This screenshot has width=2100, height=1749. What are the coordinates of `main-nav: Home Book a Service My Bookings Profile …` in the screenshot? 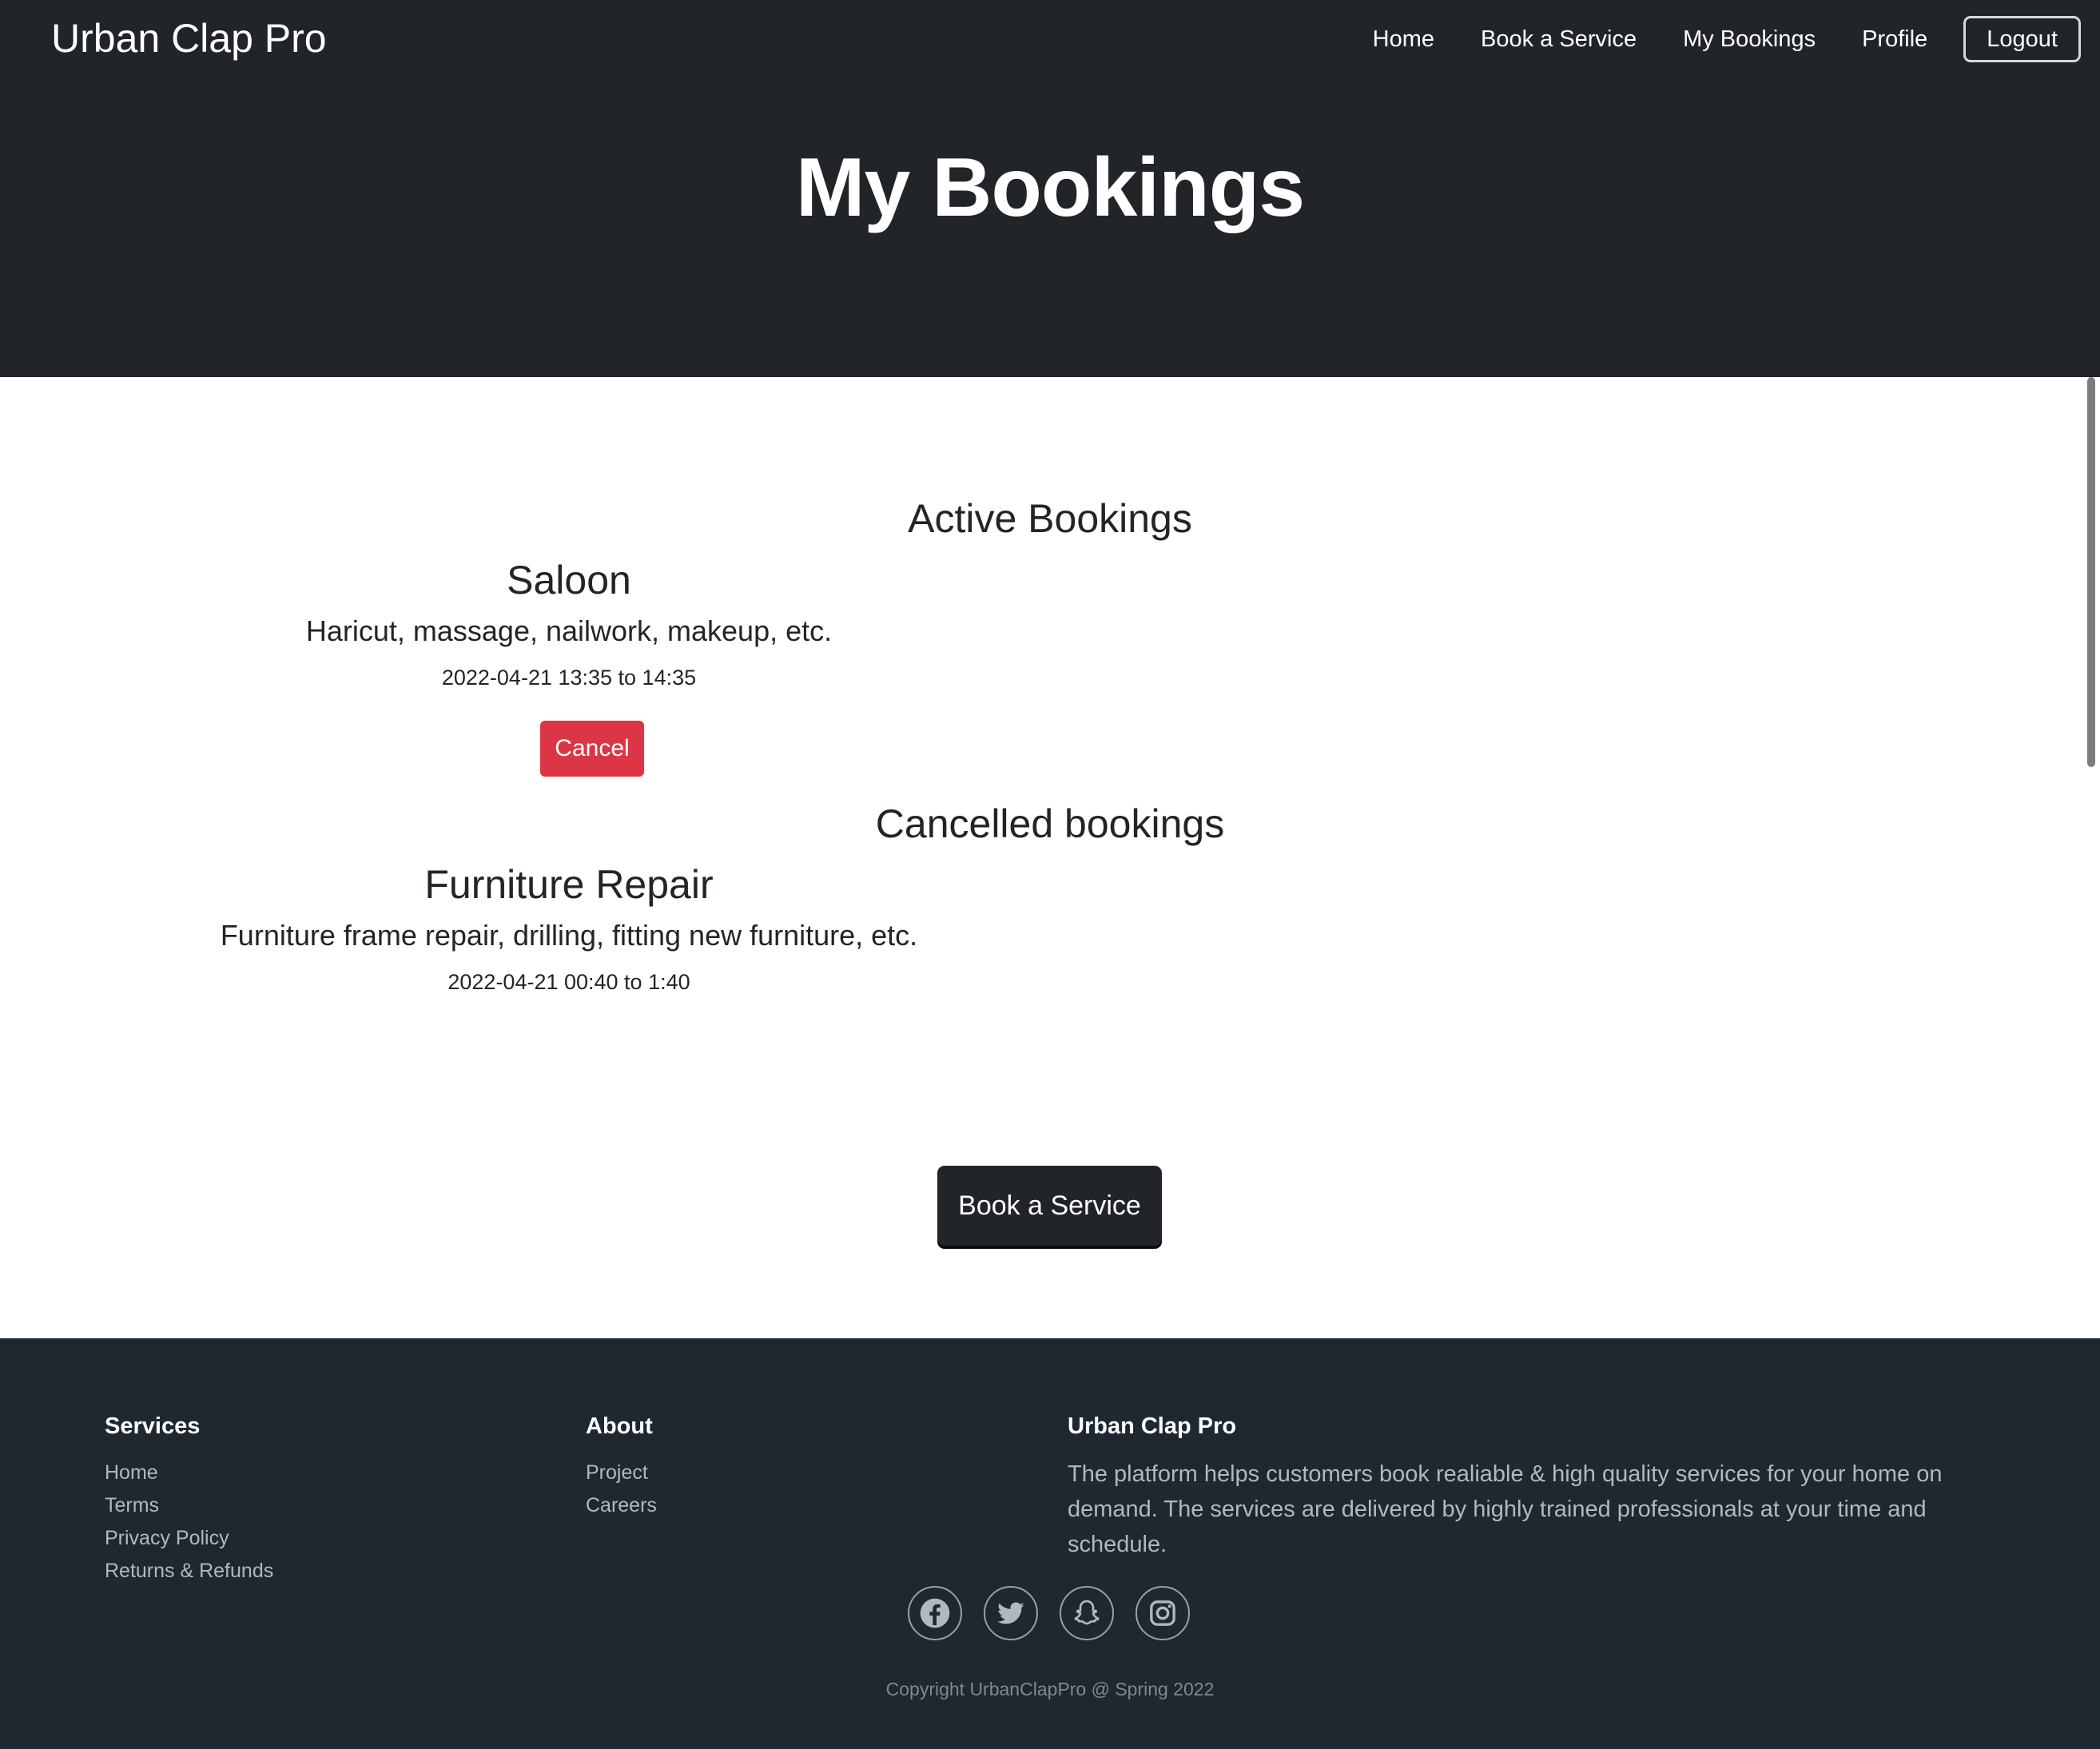 It's located at (1703, 39).